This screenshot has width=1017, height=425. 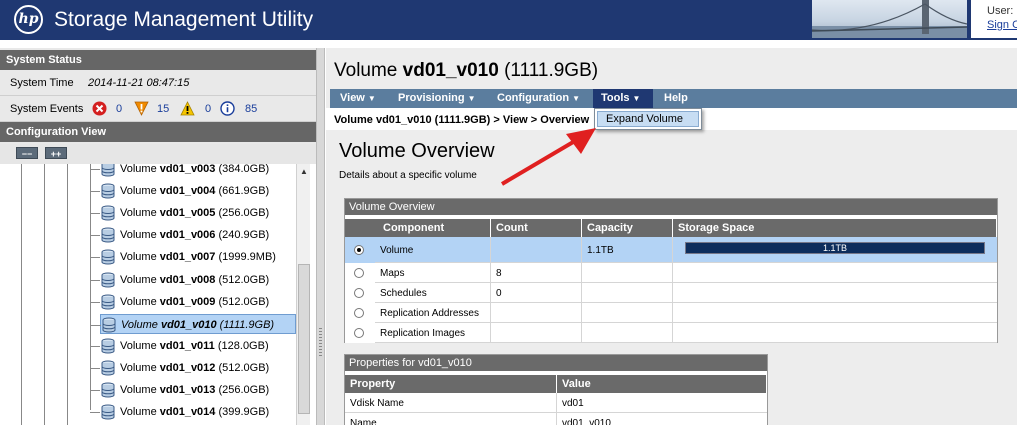 What do you see at coordinates (227, 108) in the screenshot?
I see `info-icon` at bounding box center [227, 108].